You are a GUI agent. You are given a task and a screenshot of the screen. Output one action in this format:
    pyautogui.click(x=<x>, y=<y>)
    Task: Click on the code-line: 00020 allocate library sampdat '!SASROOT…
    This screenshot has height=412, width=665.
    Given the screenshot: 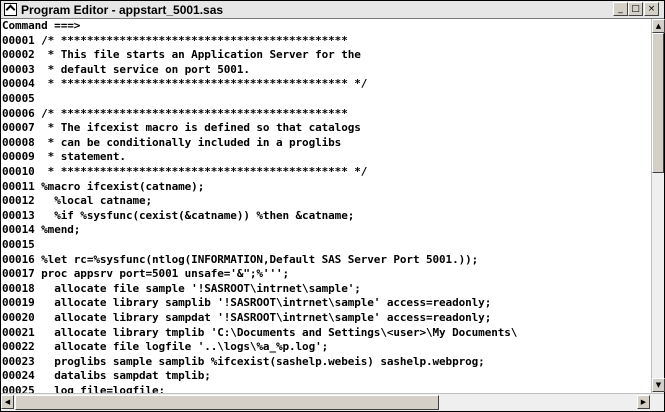 What is the action you would take?
    pyautogui.click(x=246, y=318)
    